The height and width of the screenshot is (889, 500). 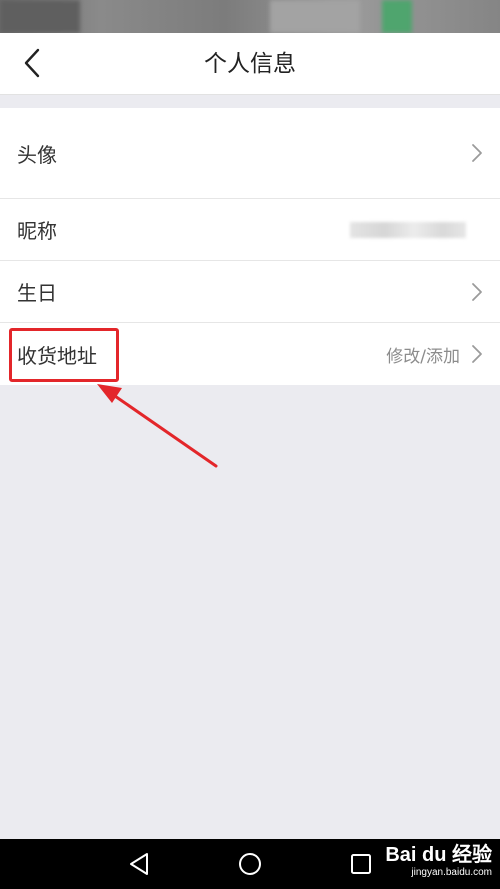 I want to click on system-nav-bar: Bai du 经验 jingyan.baidu.com, so click(x=250, y=864).